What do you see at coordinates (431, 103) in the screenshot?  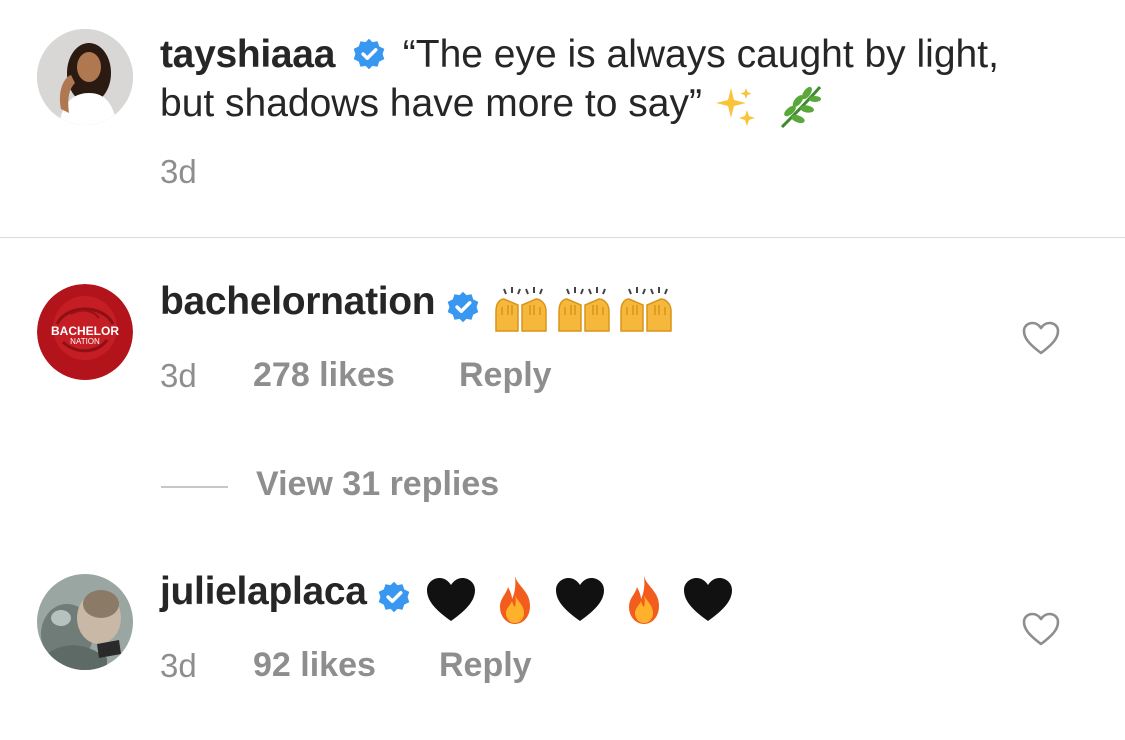 I see `caption-text-line2: but shadows have more to say”` at bounding box center [431, 103].